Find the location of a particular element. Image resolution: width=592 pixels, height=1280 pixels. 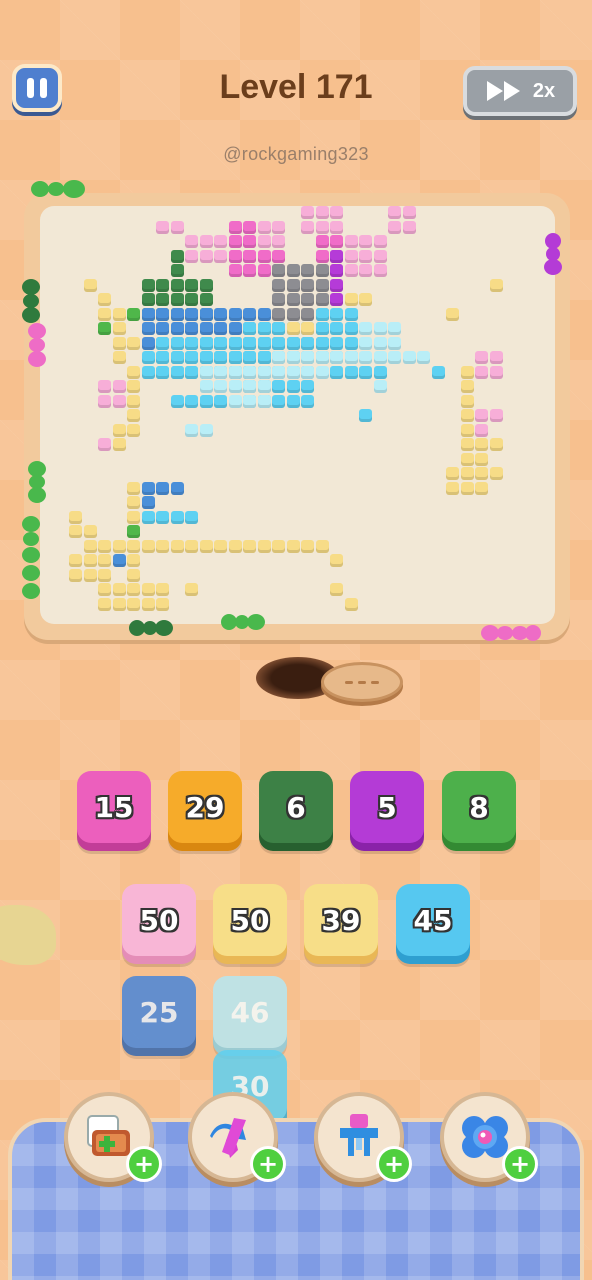

block-count: 39 is located at coordinates (341, 920).